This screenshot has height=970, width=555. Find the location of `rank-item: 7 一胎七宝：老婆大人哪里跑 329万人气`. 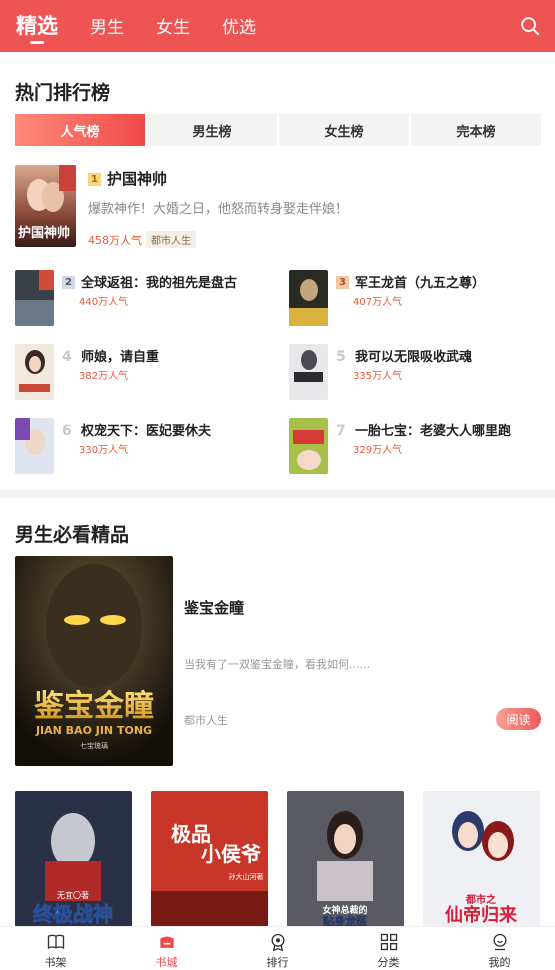

rank-item: 7 一胎七宝：老婆大人哪里跑 329万人气 is located at coordinates (419, 446).